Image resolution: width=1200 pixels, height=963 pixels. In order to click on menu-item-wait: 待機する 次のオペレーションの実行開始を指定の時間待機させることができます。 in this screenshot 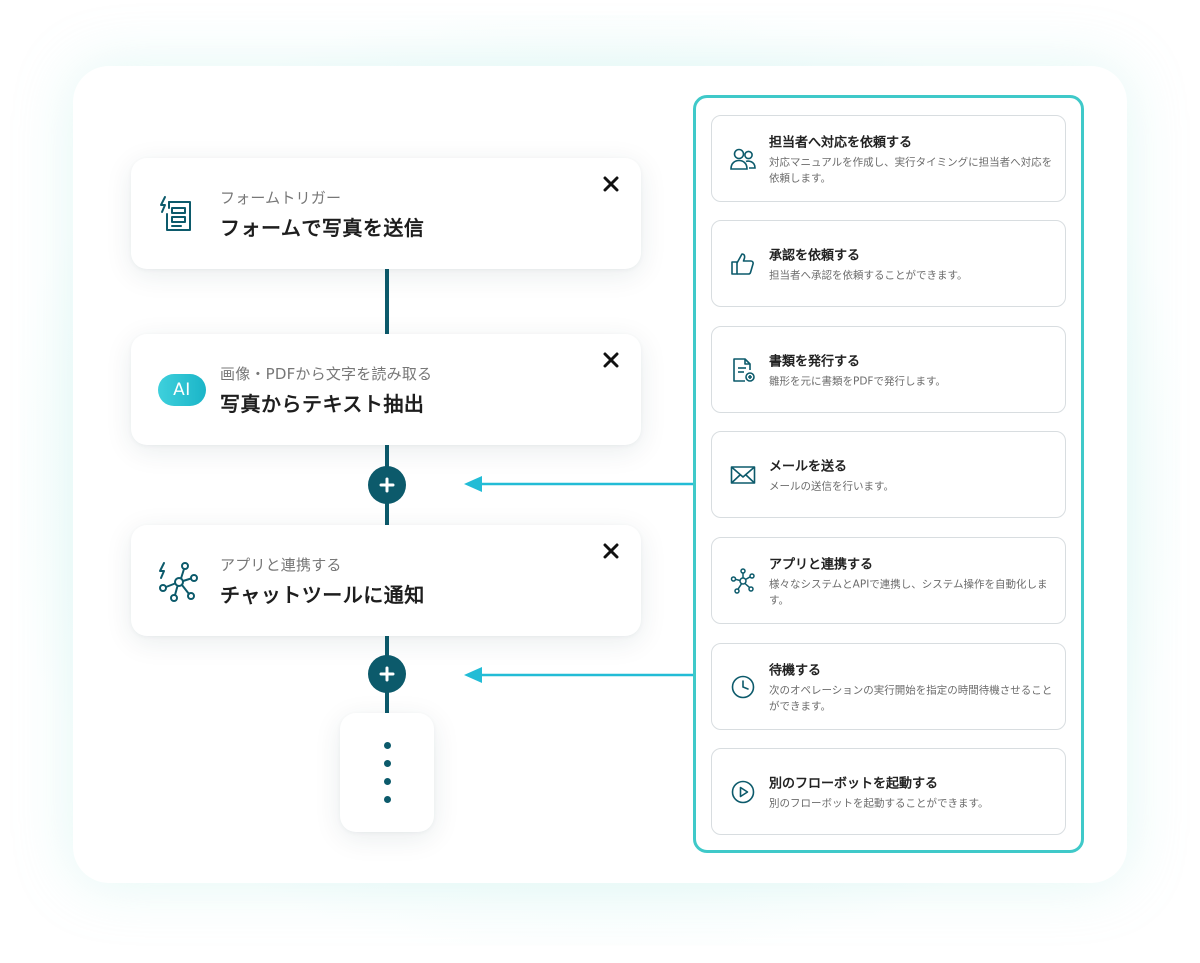, I will do `click(888, 686)`.